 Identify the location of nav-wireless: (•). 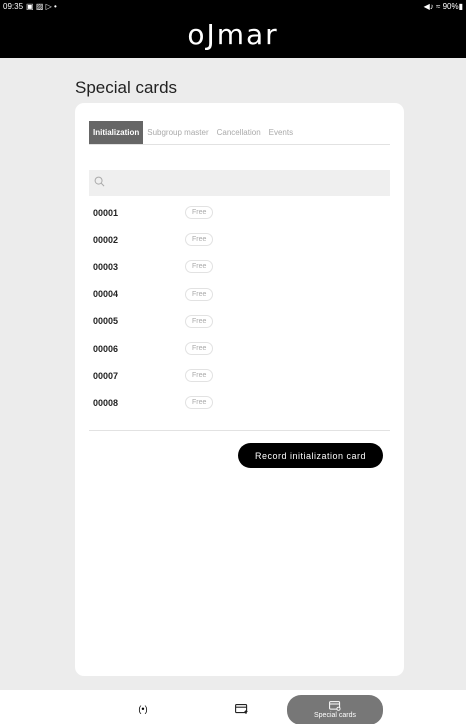
(143, 709).